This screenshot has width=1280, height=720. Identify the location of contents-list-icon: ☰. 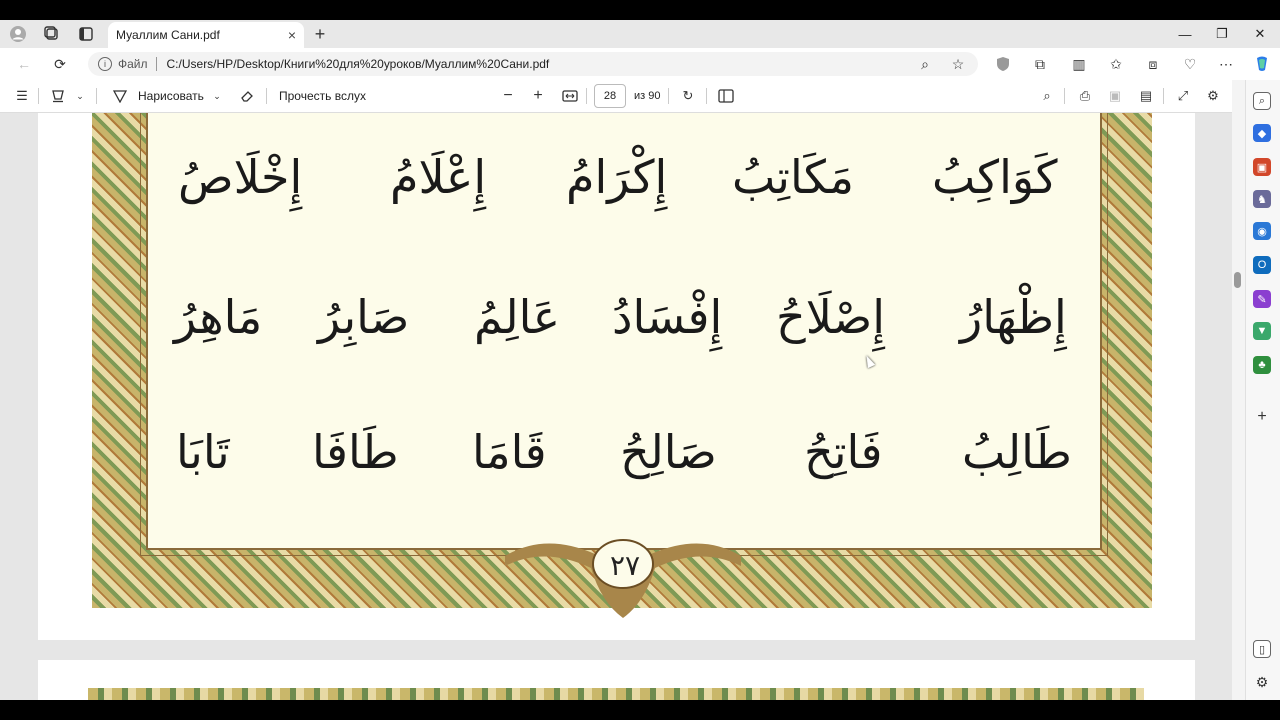
(22, 96).